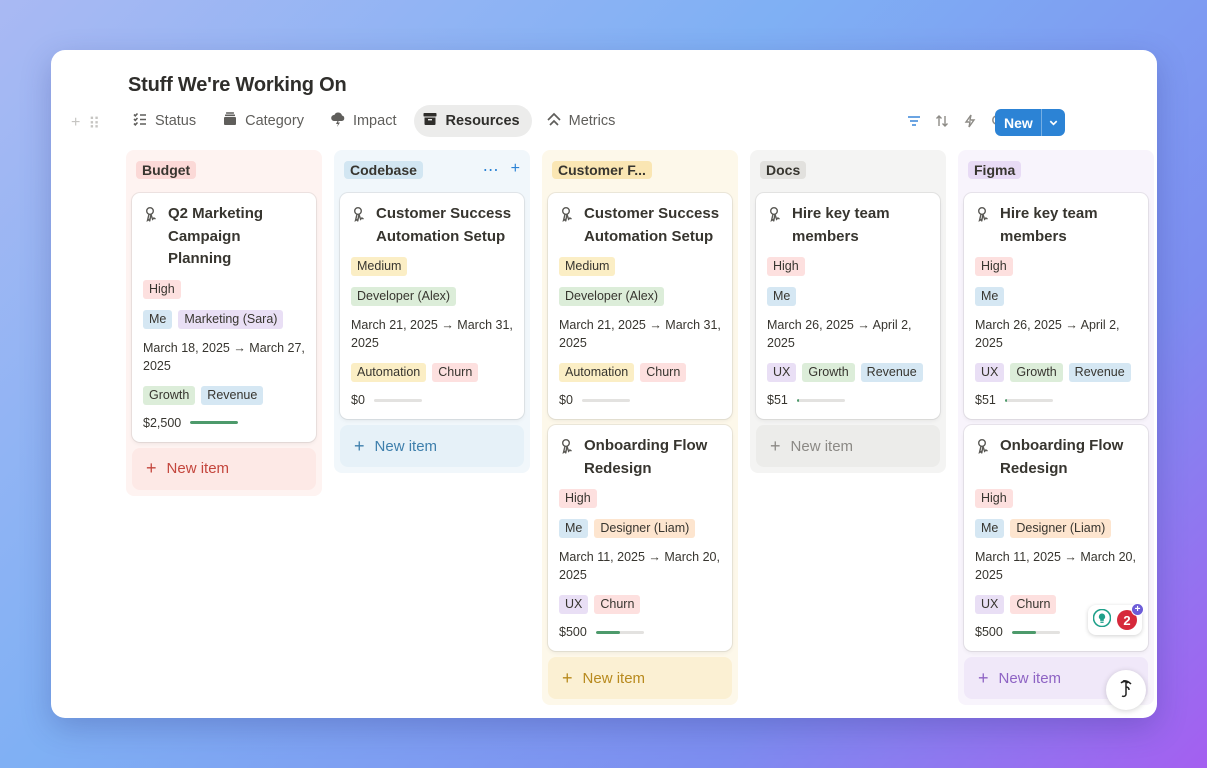 The height and width of the screenshot is (768, 1207). I want to click on category-tag: UX, so click(990, 604).